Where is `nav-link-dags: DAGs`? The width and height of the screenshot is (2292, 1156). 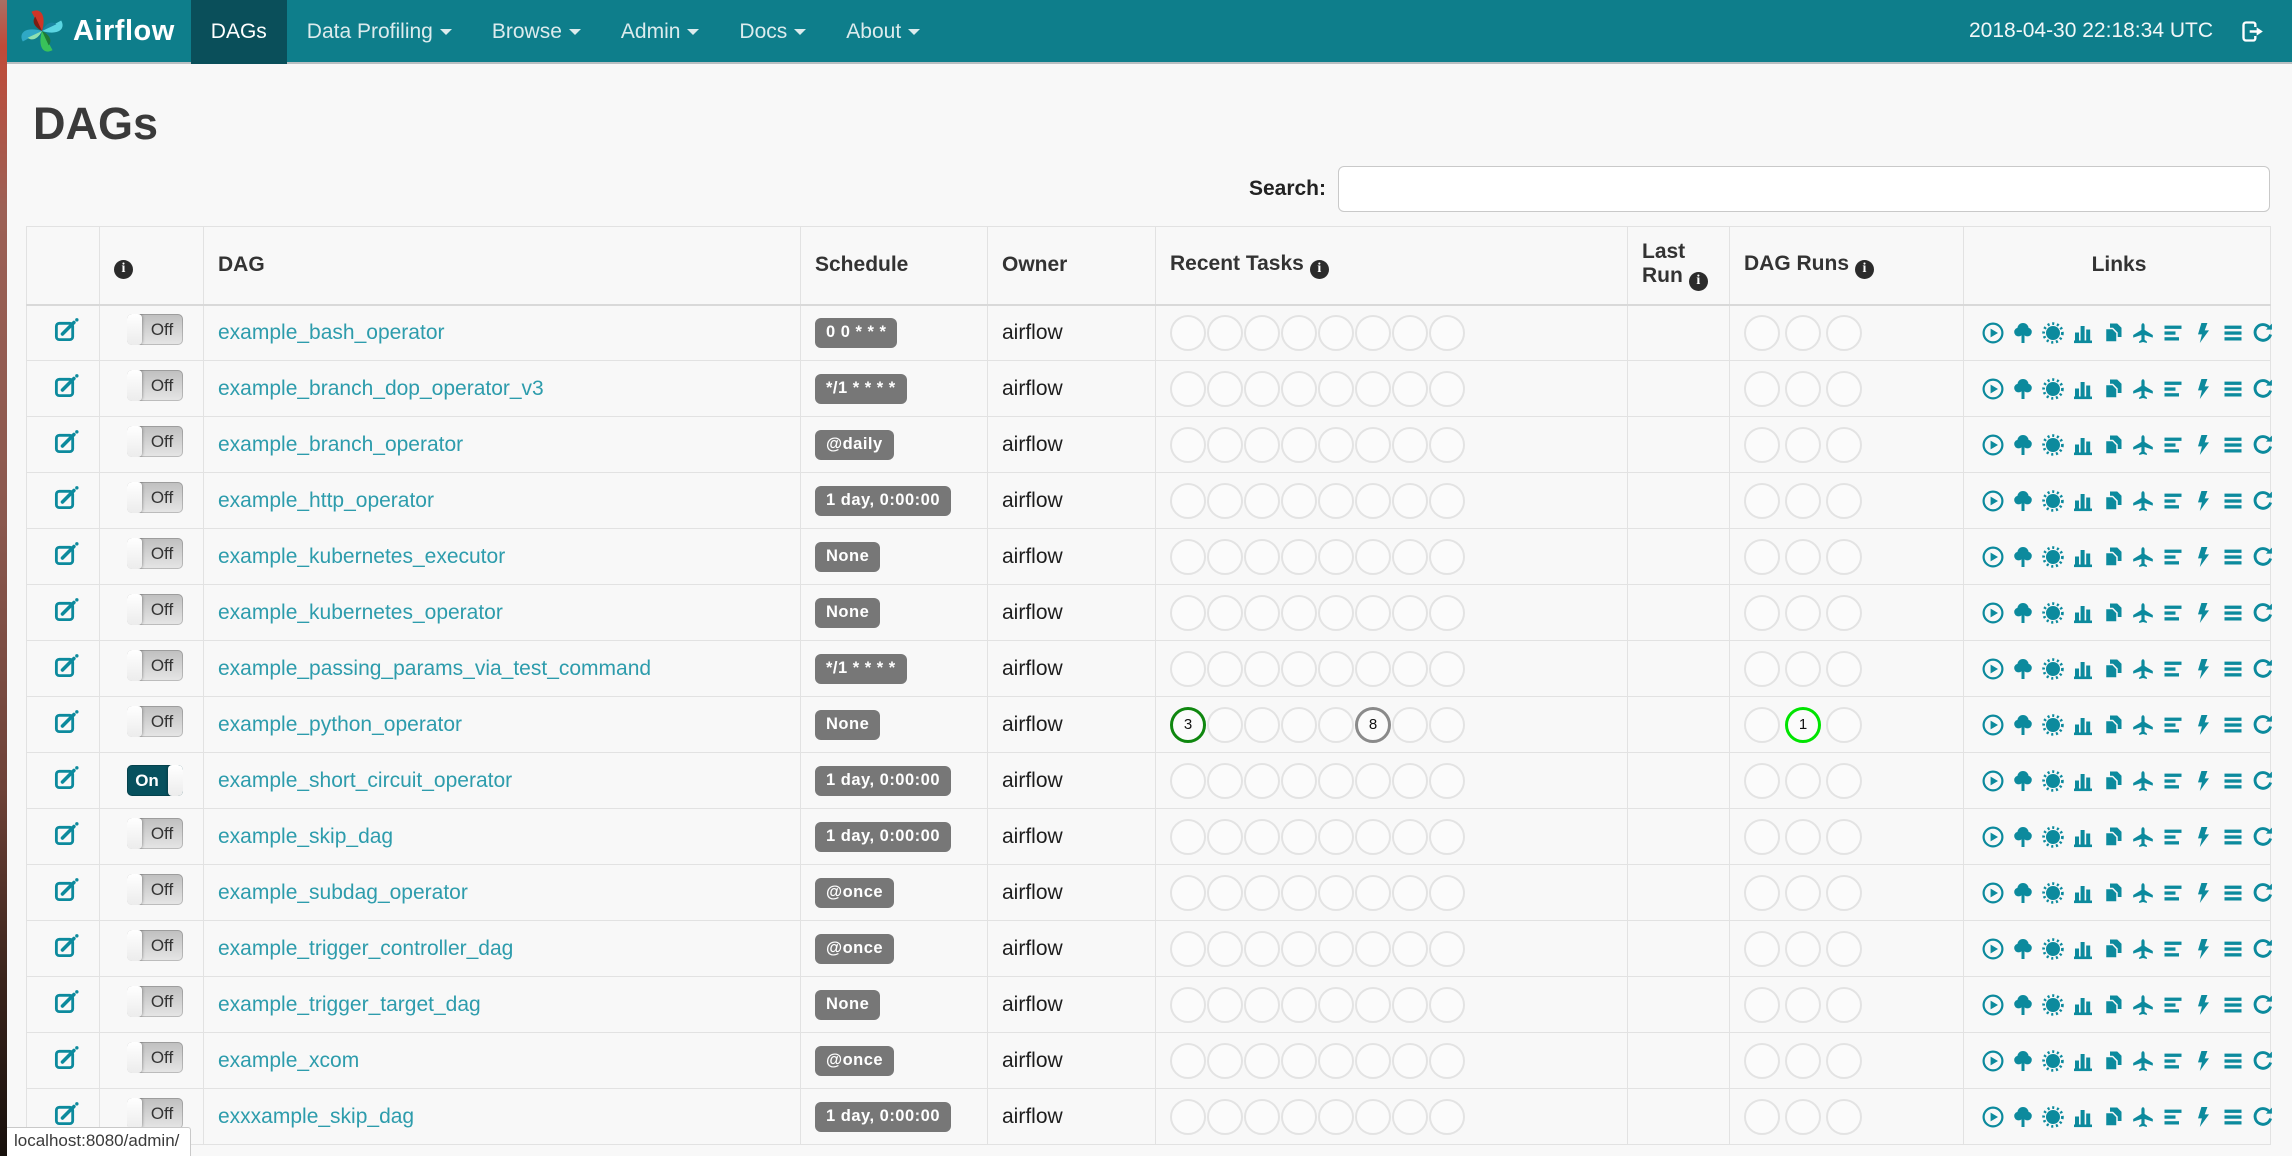 nav-link-dags: DAGs is located at coordinates (238, 32).